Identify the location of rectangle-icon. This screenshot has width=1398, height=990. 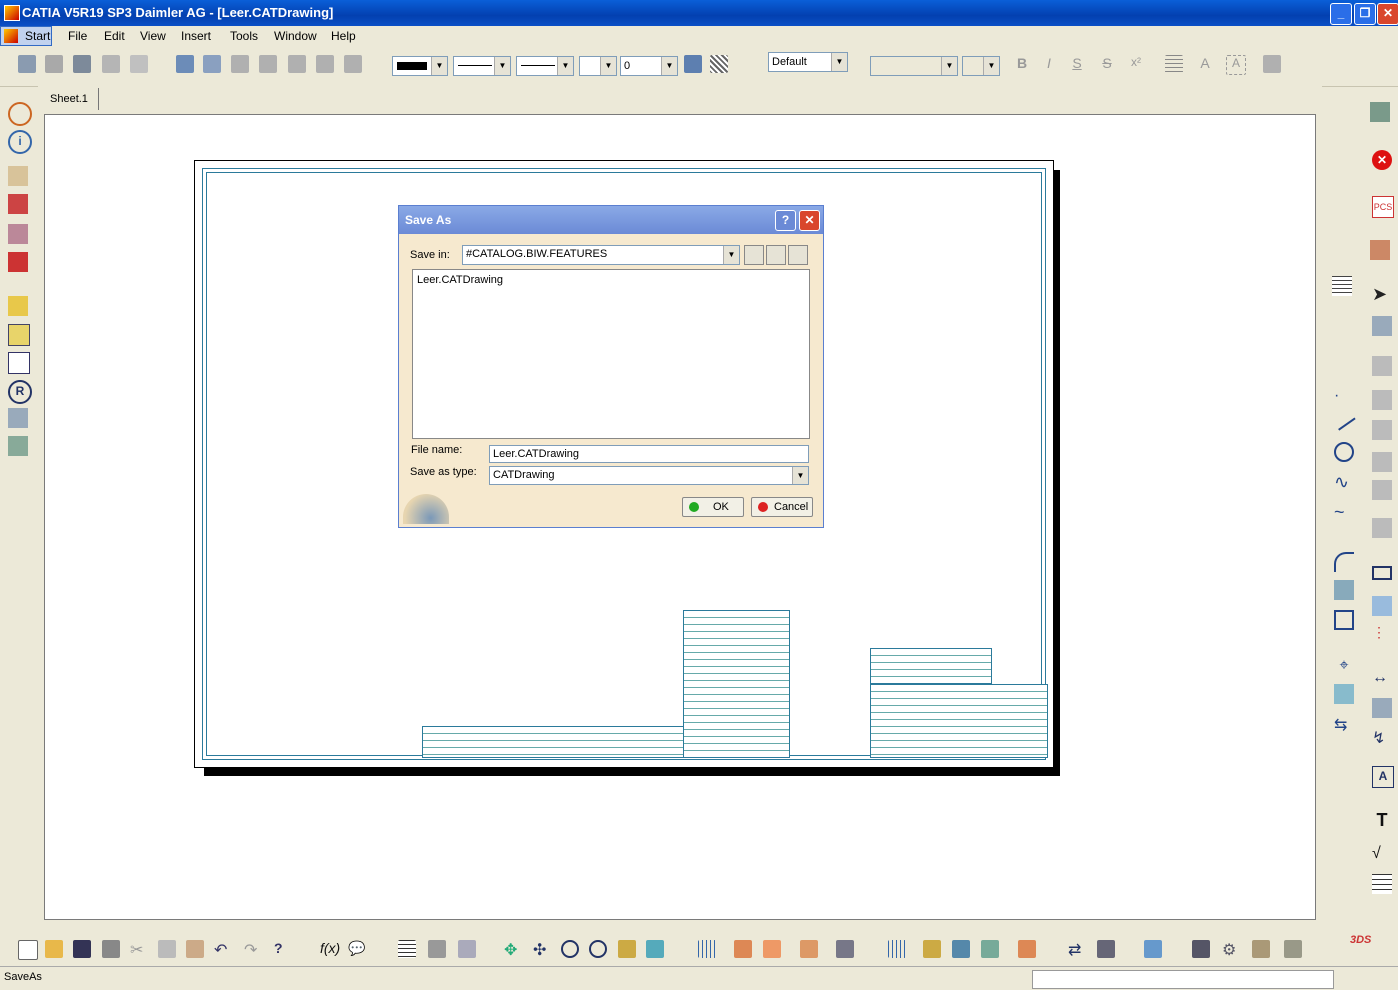
(1382, 573).